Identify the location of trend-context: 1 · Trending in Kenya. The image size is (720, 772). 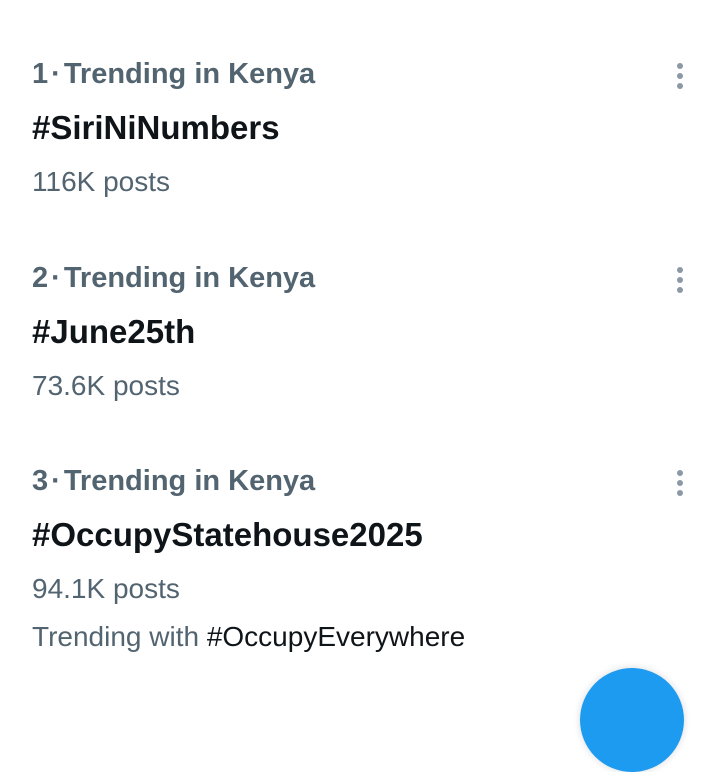
(173, 74).